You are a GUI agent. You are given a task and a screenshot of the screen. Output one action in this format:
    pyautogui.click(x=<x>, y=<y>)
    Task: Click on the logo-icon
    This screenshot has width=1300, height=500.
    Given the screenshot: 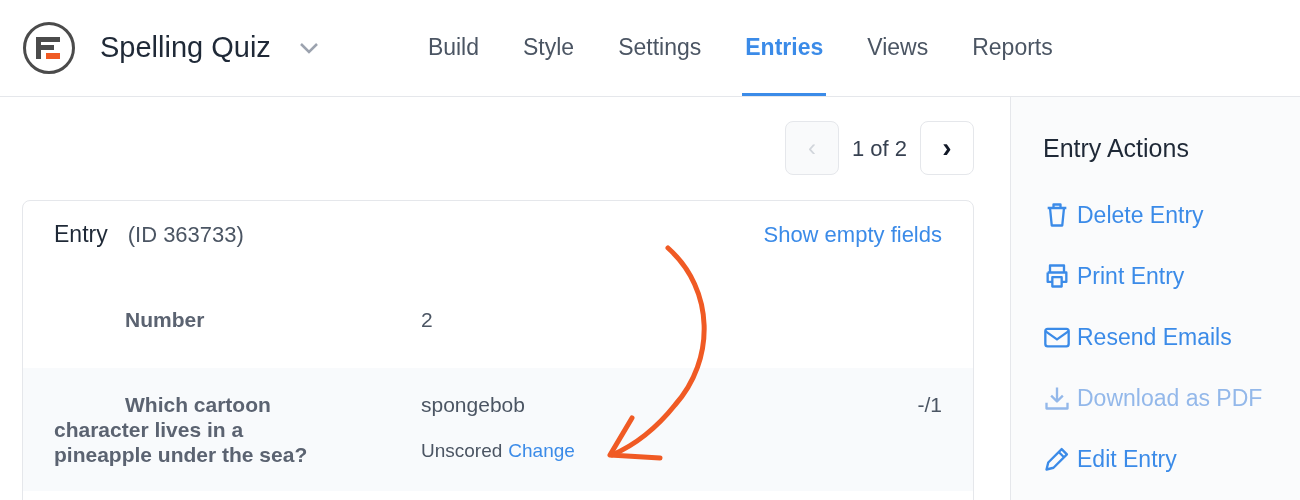 What is the action you would take?
    pyautogui.click(x=49, y=48)
    